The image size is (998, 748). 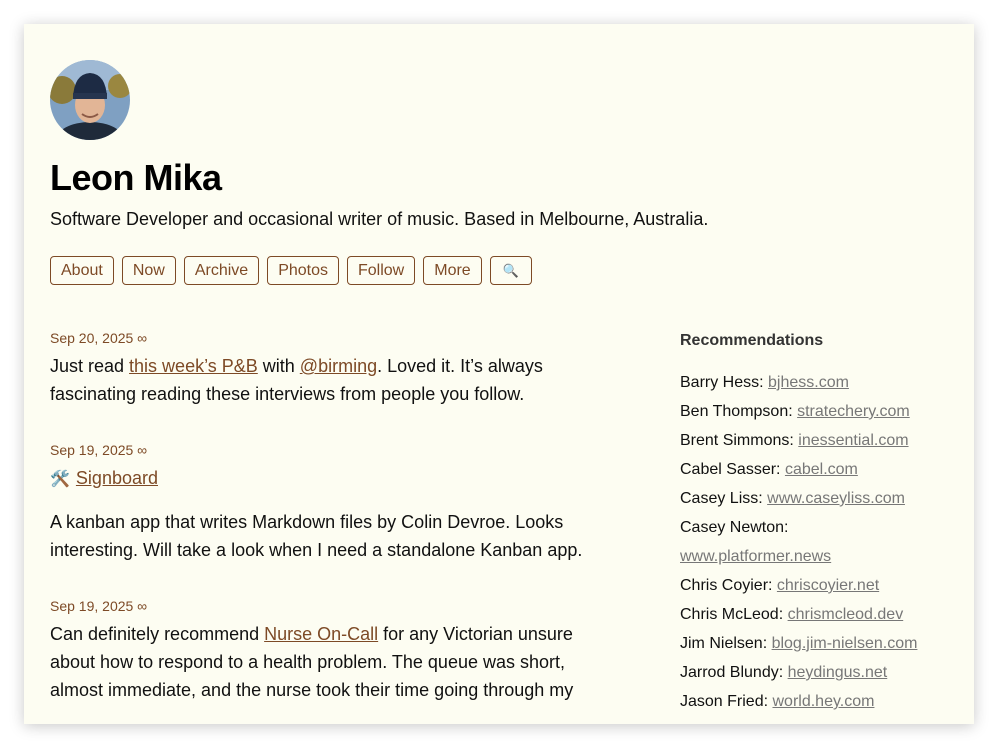 I want to click on recommendation-name: Jarrod Blundy:, so click(x=734, y=672).